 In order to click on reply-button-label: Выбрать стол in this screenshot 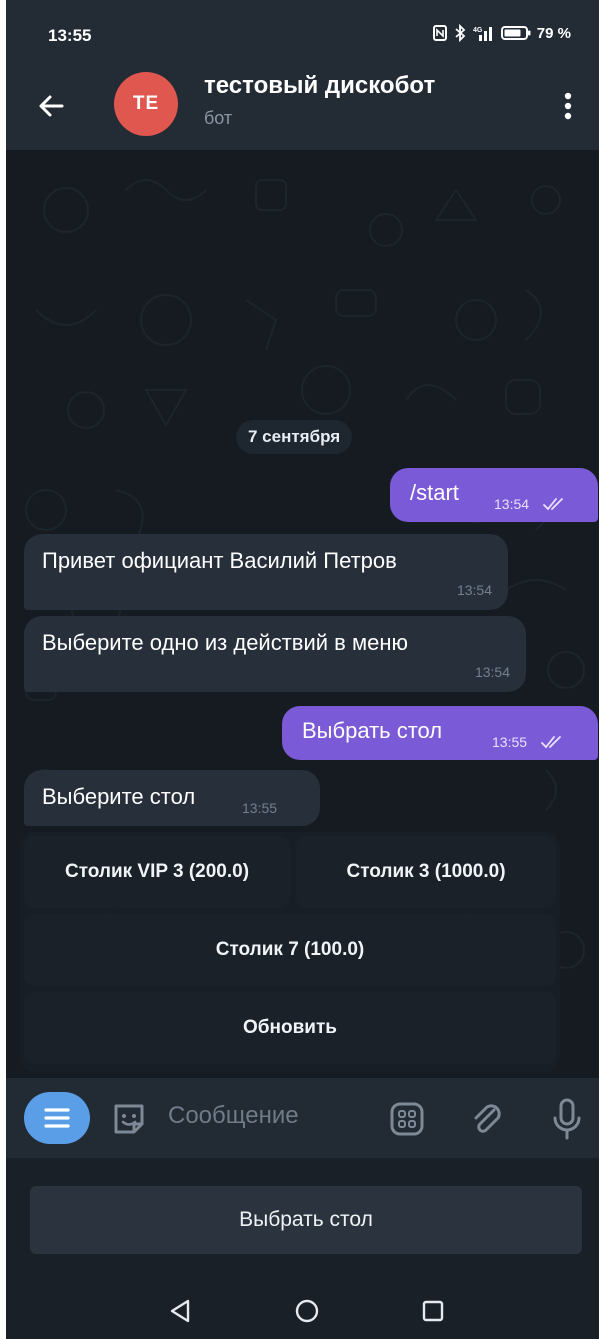, I will do `click(306, 1219)`.